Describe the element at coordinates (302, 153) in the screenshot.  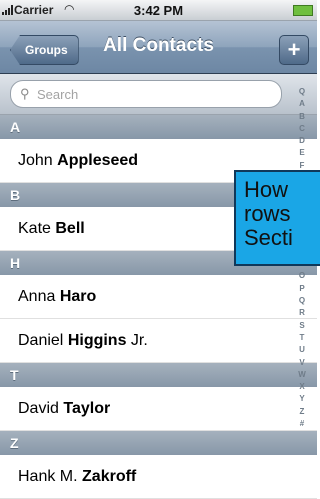
I see `index-letter: E` at that location.